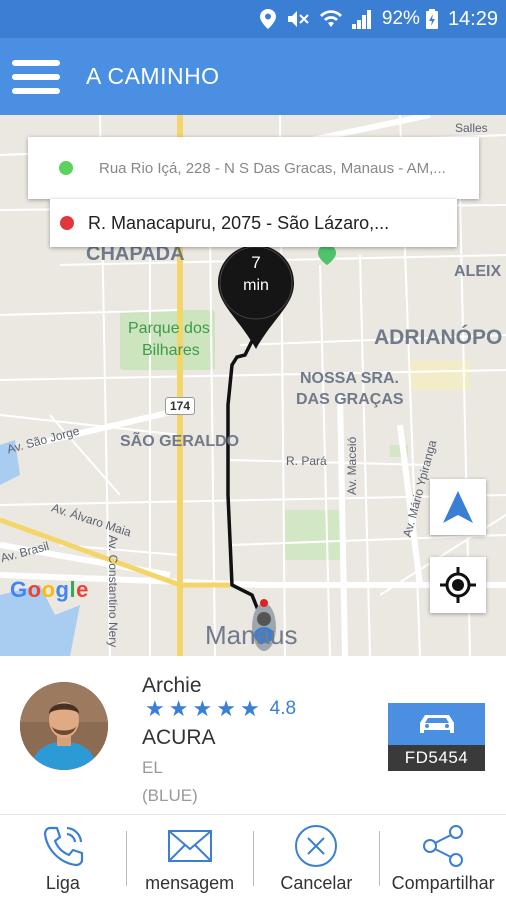 The image size is (506, 900). Describe the element at coordinates (180, 406) in the screenshot. I see `map-label-route-174: 174` at that location.